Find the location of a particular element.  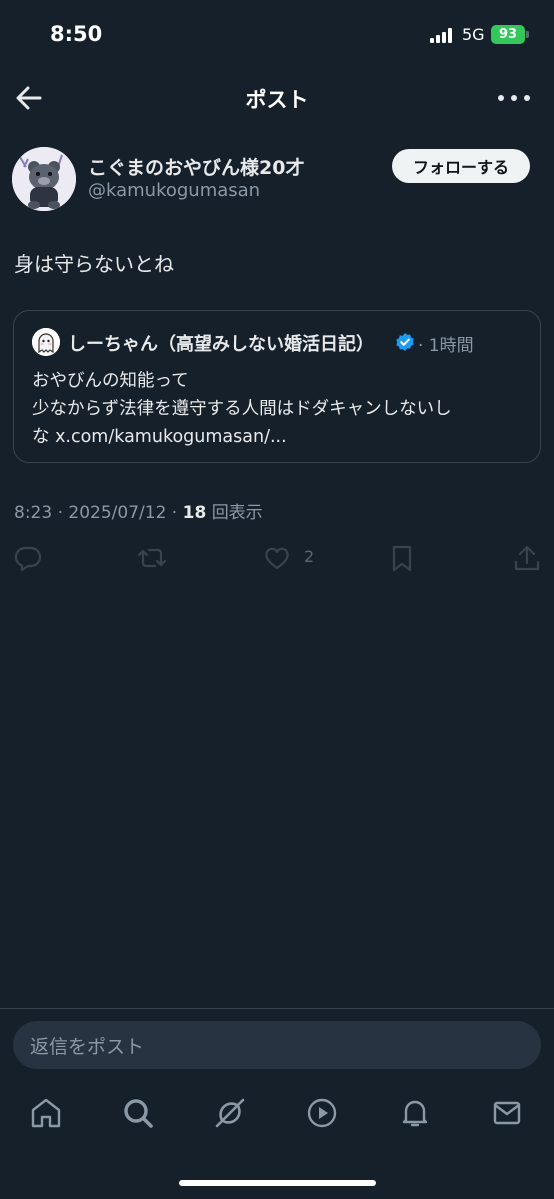

verified-badge-icon is located at coordinates (405, 342).